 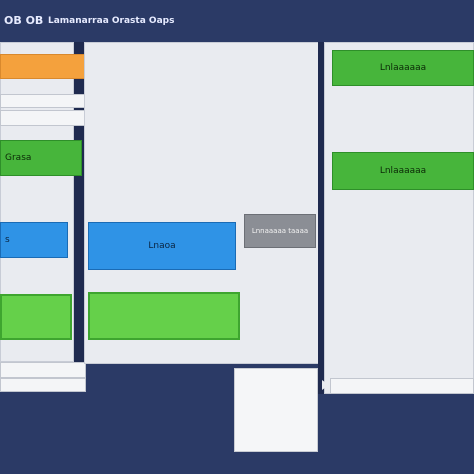 I want to click on gray-button-label: Lnnaaaaa taaaa, so click(x=280, y=231).